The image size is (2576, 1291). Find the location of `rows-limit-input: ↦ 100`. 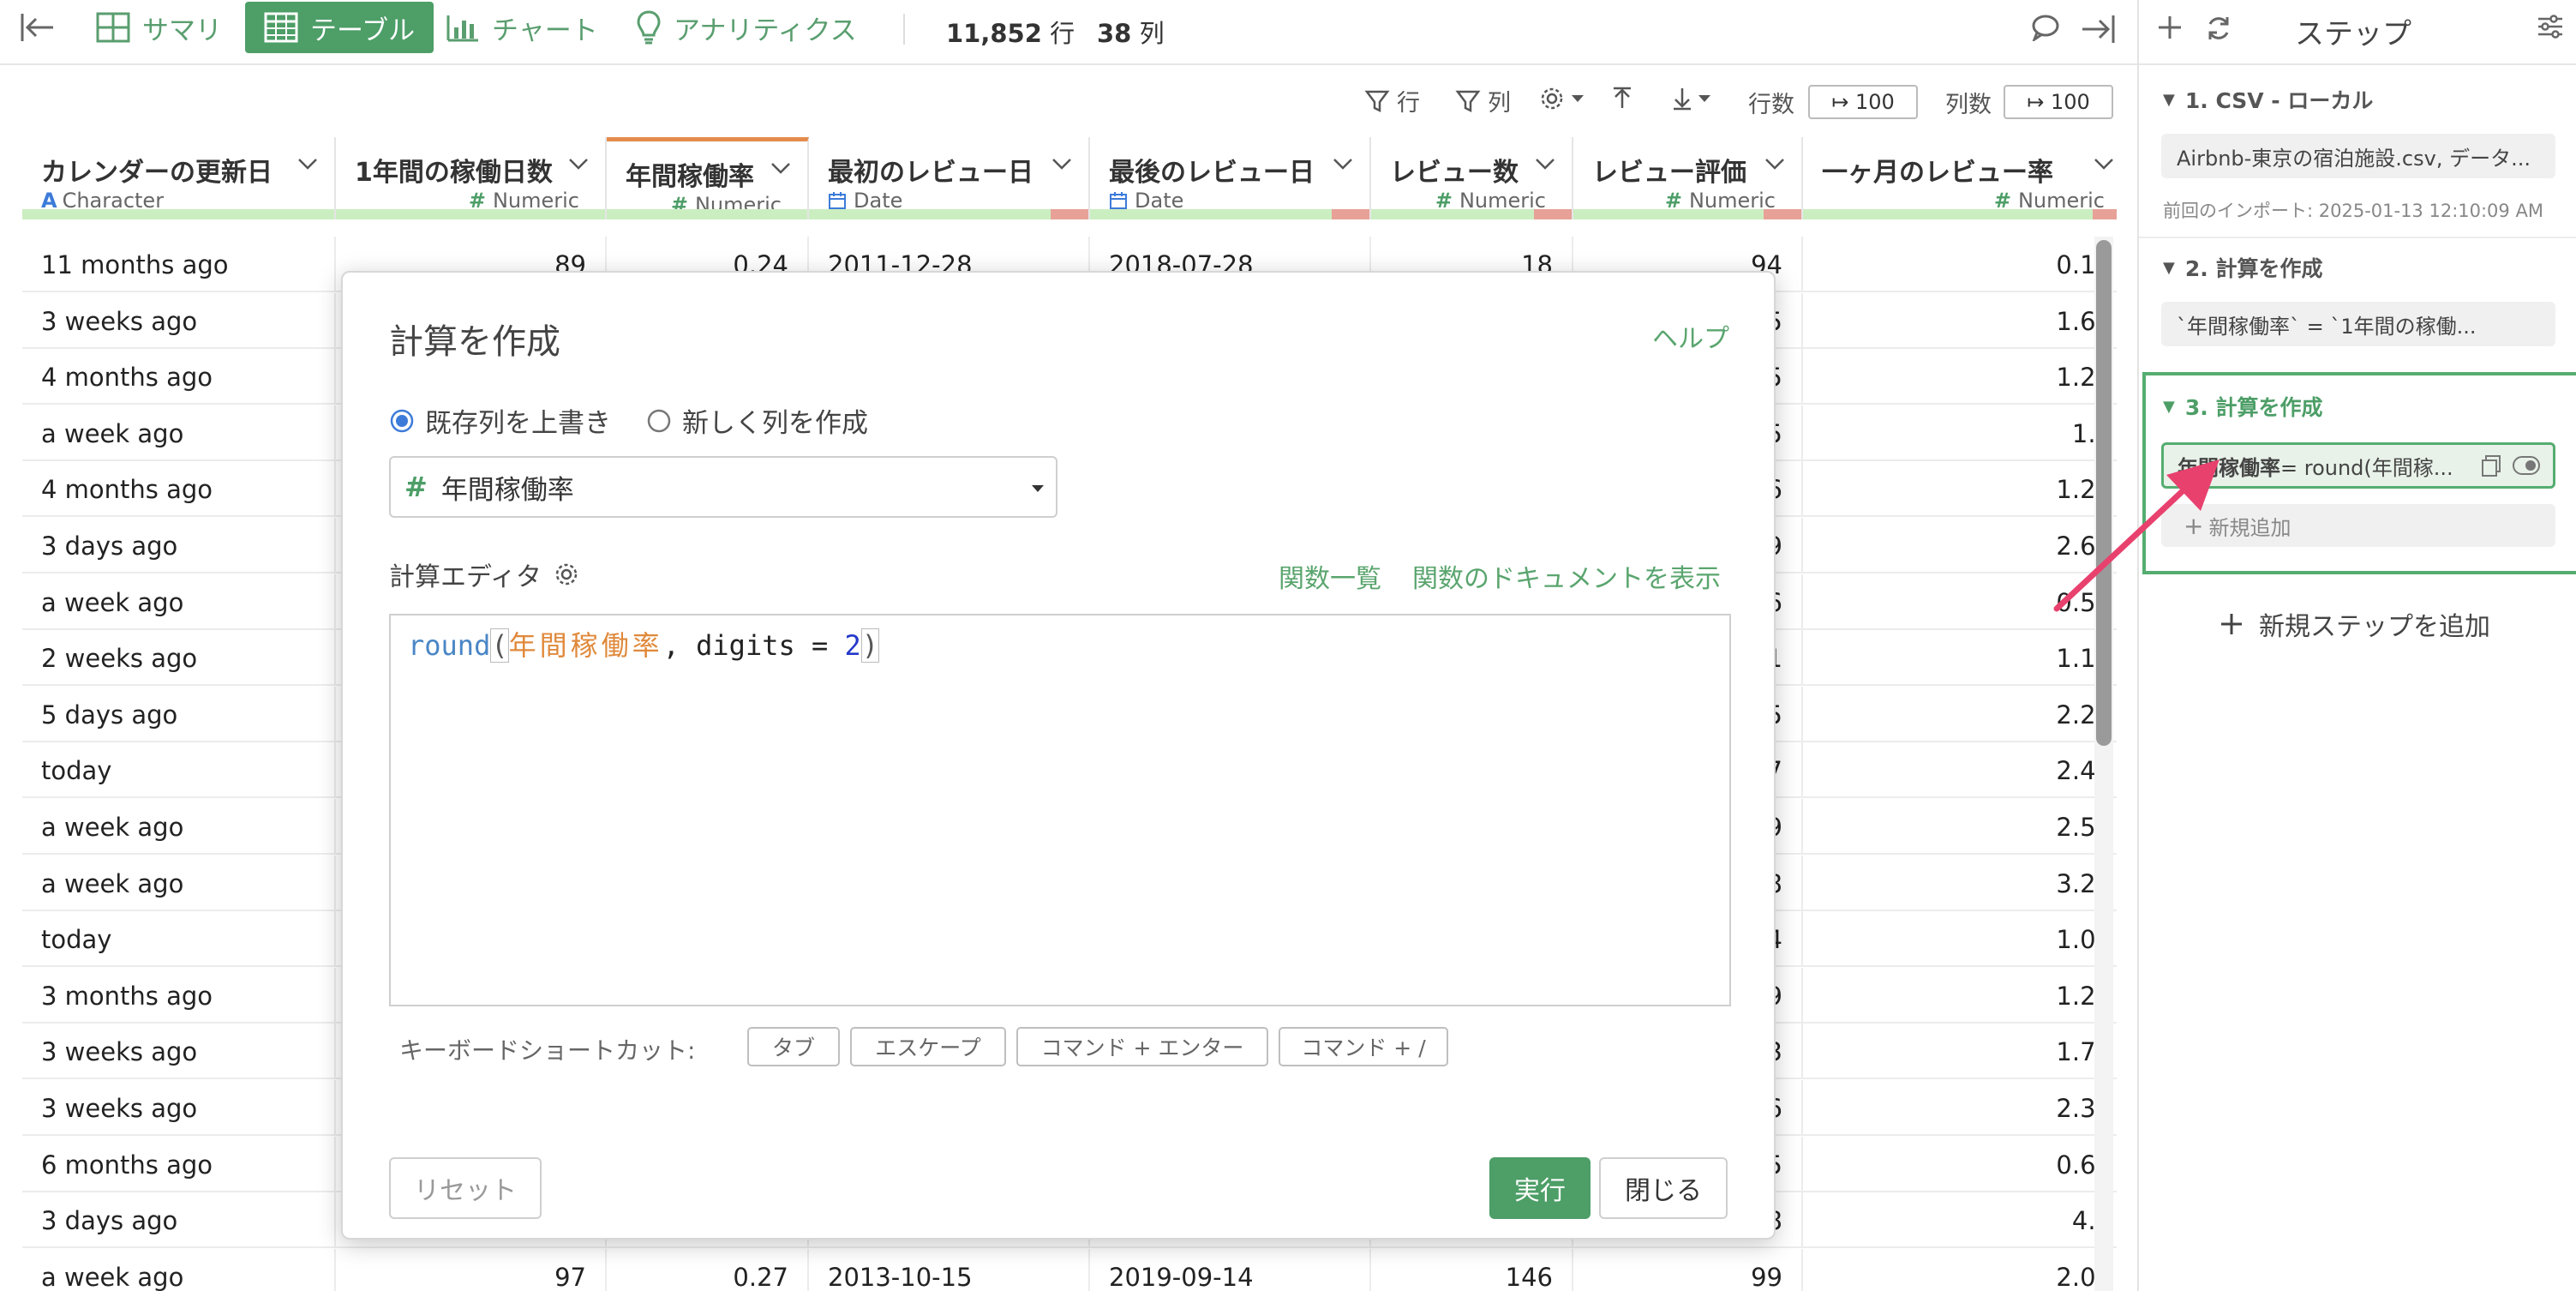

rows-limit-input: ↦ 100 is located at coordinates (1863, 102).